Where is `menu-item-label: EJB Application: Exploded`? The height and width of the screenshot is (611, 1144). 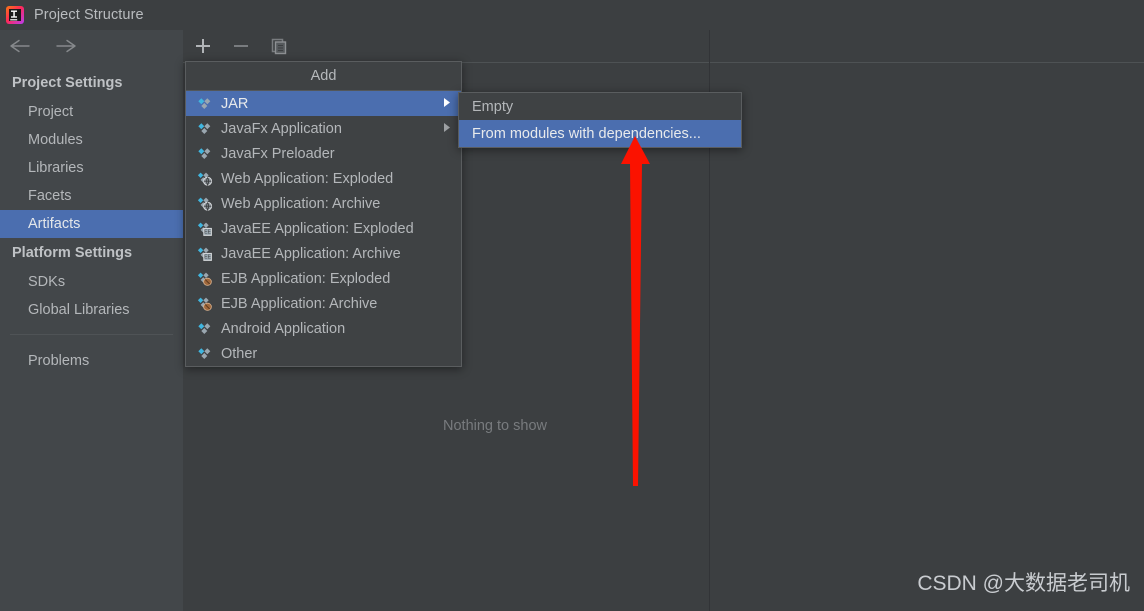
menu-item-label: EJB Application: Exploded is located at coordinates (306, 278).